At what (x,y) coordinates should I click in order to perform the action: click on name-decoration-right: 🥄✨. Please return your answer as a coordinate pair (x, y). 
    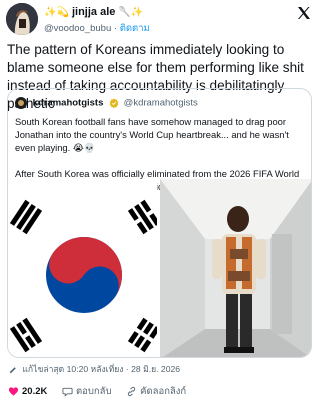
    Looking at the image, I should click on (131, 12).